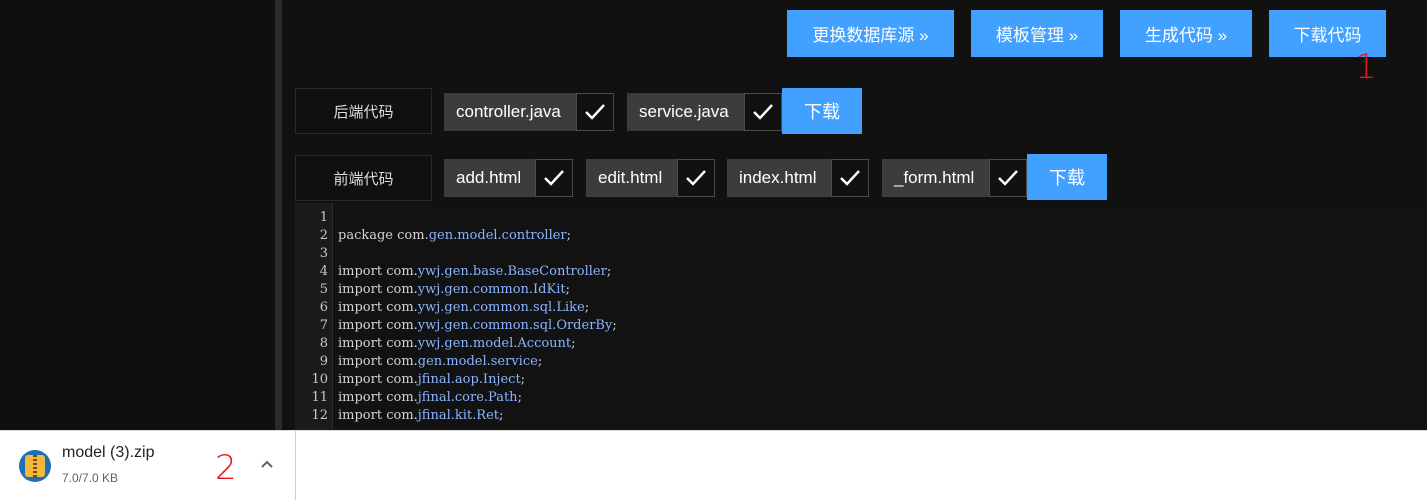 The image size is (1427, 500). Describe the element at coordinates (319, 415) in the screenshot. I see `line-number: 12` at that location.